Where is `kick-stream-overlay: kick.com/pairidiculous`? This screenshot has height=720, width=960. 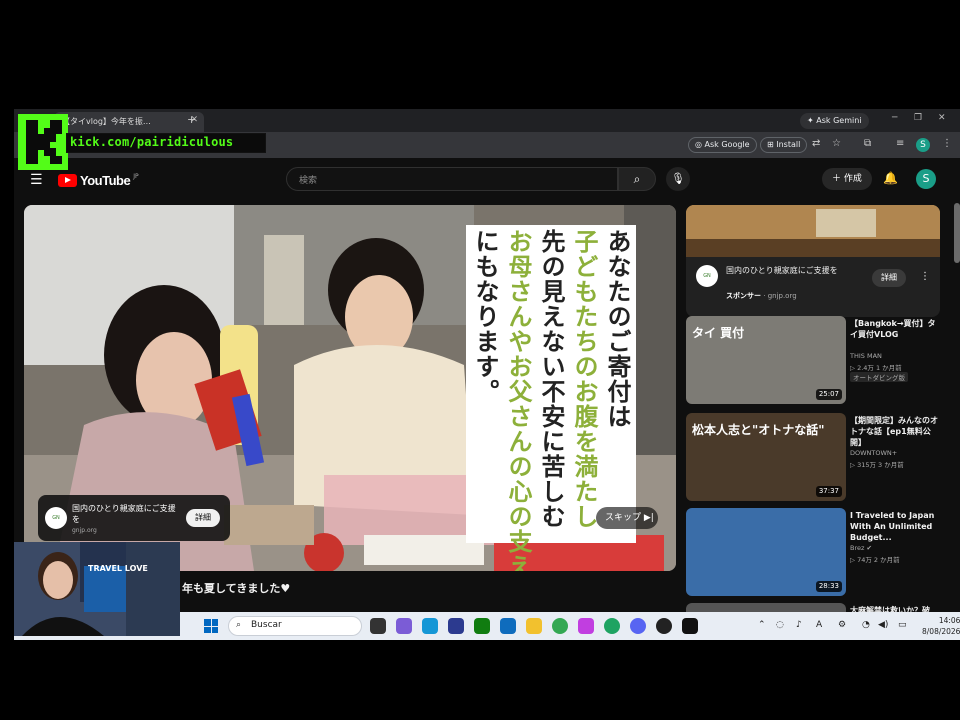
kick-stream-overlay: kick.com/pairidiculous is located at coordinates (142, 142).